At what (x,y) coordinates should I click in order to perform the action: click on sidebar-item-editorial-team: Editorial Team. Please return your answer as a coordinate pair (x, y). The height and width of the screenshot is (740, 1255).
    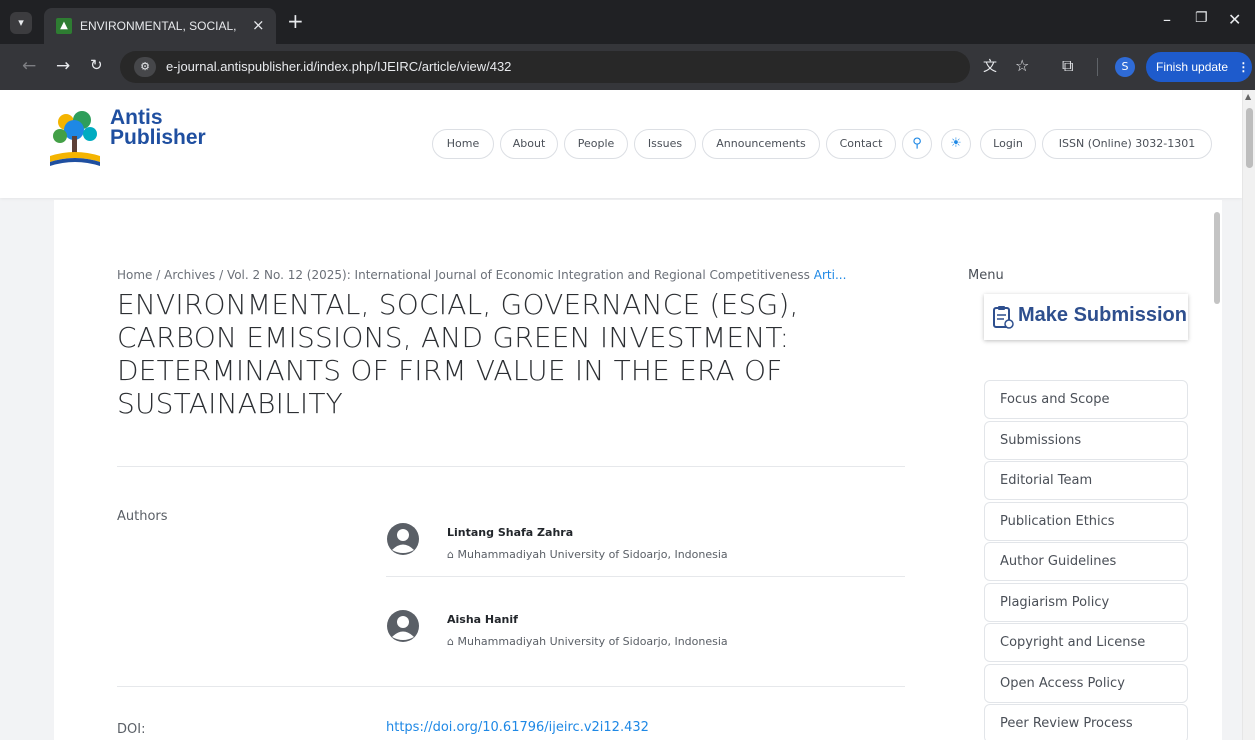
    Looking at the image, I should click on (1086, 480).